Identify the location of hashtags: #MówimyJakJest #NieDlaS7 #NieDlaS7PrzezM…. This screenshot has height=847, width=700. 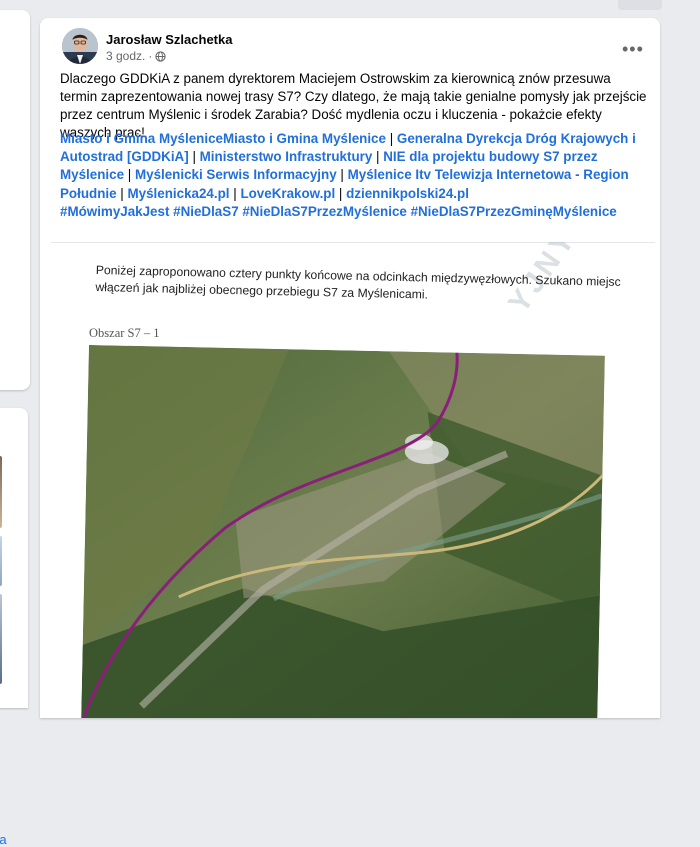
(338, 211).